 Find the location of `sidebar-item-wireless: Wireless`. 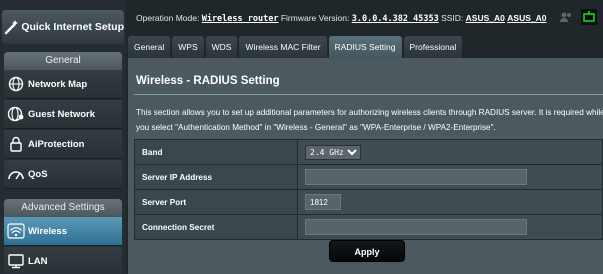

sidebar-item-wireless: Wireless is located at coordinates (63, 231).